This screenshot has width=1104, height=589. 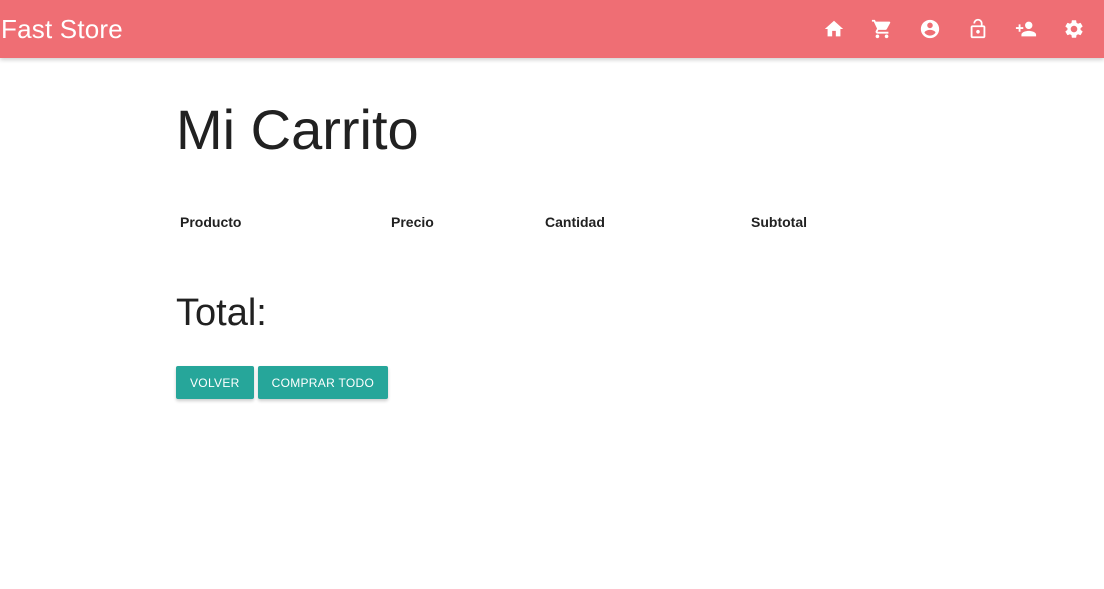 I want to click on account-icon, so click(x=930, y=29).